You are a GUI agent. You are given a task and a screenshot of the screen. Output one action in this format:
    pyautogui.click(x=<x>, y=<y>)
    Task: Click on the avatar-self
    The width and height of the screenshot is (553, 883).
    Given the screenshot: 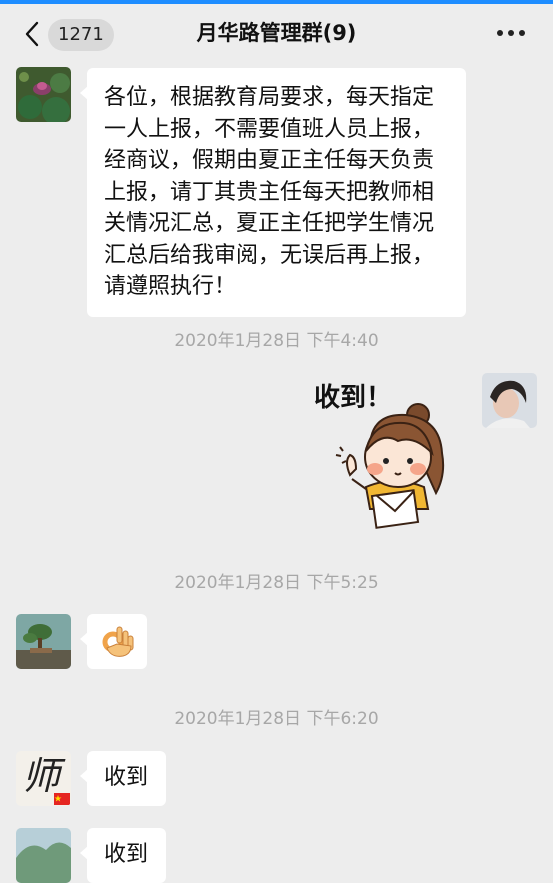 What is the action you would take?
    pyautogui.click(x=509, y=400)
    